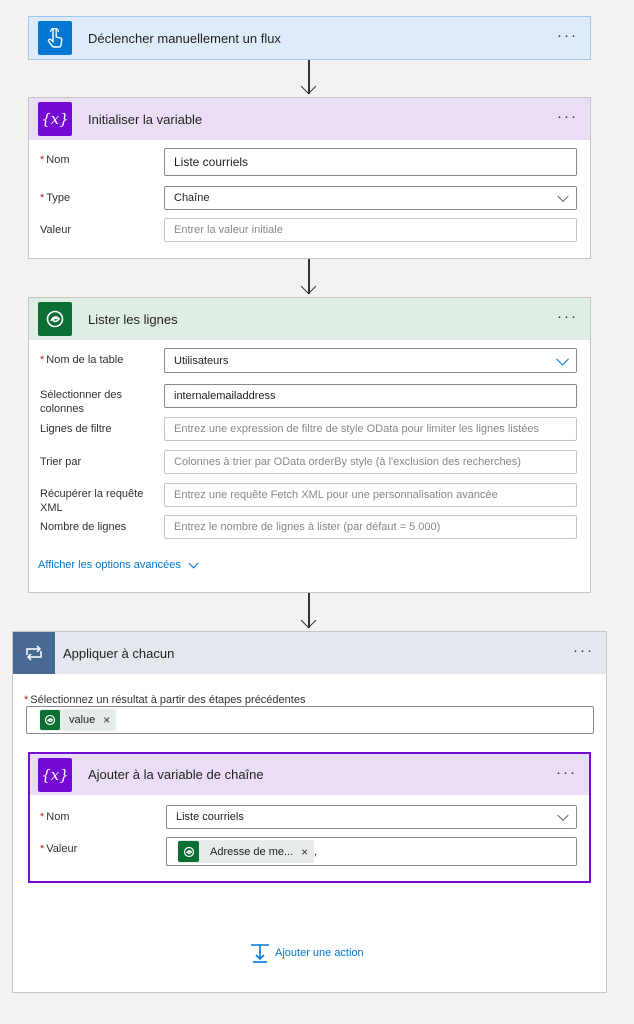 Image resolution: width=634 pixels, height=1024 pixels. Describe the element at coordinates (260, 953) in the screenshot. I see `add-action-icon` at that location.